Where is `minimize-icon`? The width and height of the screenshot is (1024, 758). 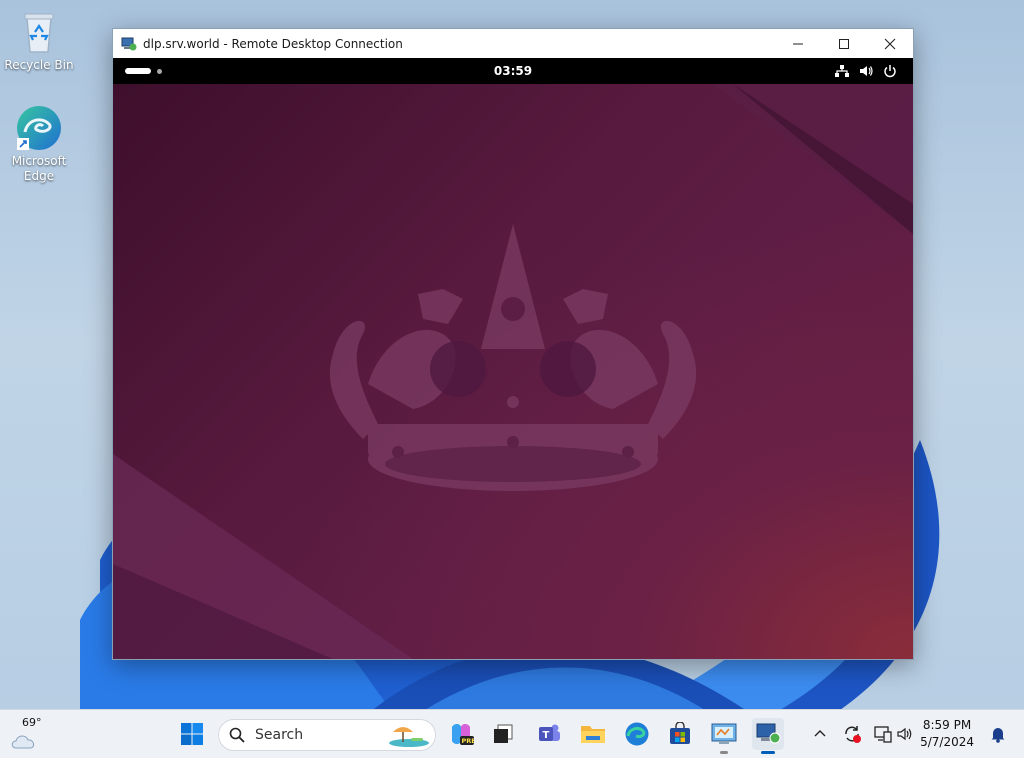 minimize-icon is located at coordinates (798, 43).